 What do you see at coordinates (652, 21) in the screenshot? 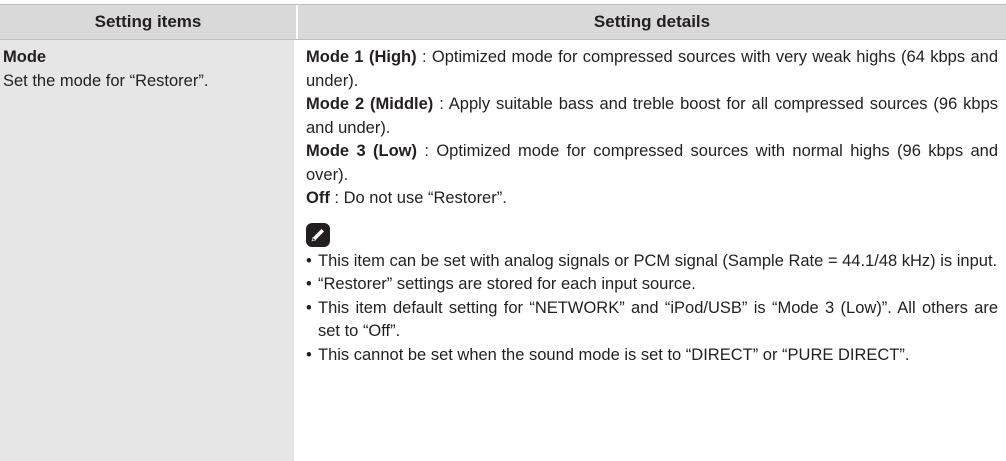
I see `header-setting-details: Setting details` at bounding box center [652, 21].